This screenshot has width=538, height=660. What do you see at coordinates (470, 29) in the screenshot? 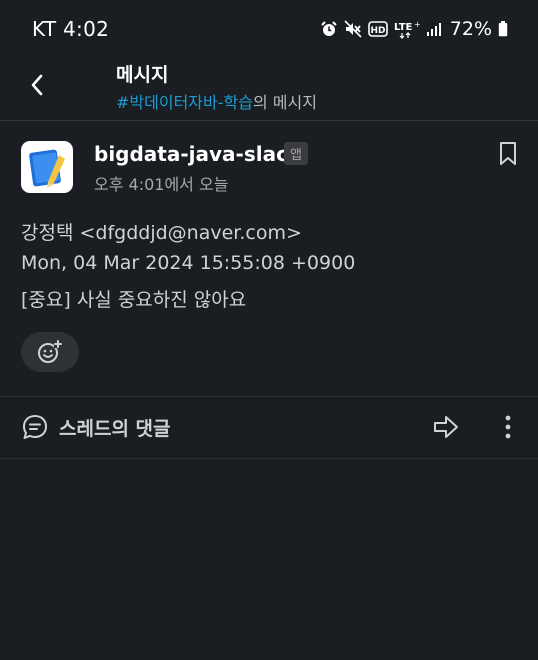
I see `battery-percent: 72%` at bounding box center [470, 29].